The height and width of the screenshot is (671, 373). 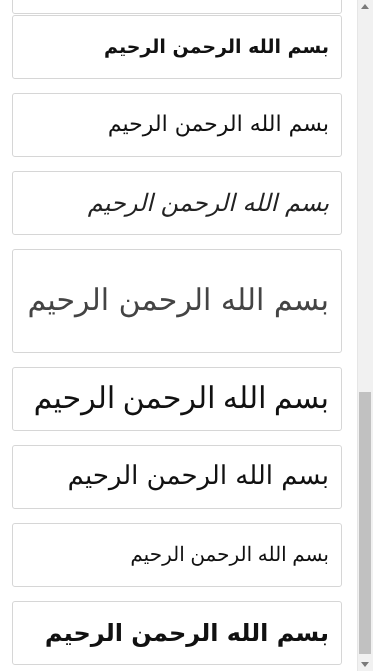 I want to click on scroll-up-arrow-icon, so click(x=365, y=6).